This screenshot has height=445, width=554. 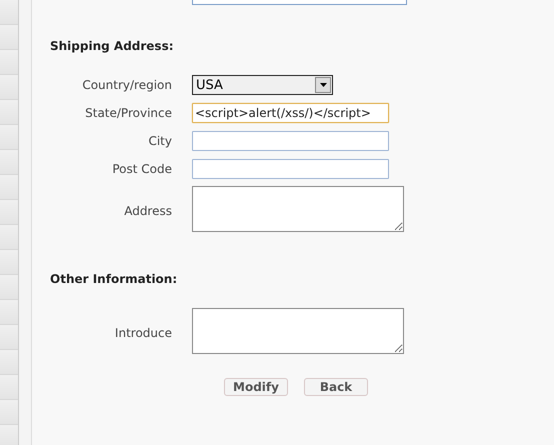 I want to click on field-label: Post Code, so click(x=141, y=169).